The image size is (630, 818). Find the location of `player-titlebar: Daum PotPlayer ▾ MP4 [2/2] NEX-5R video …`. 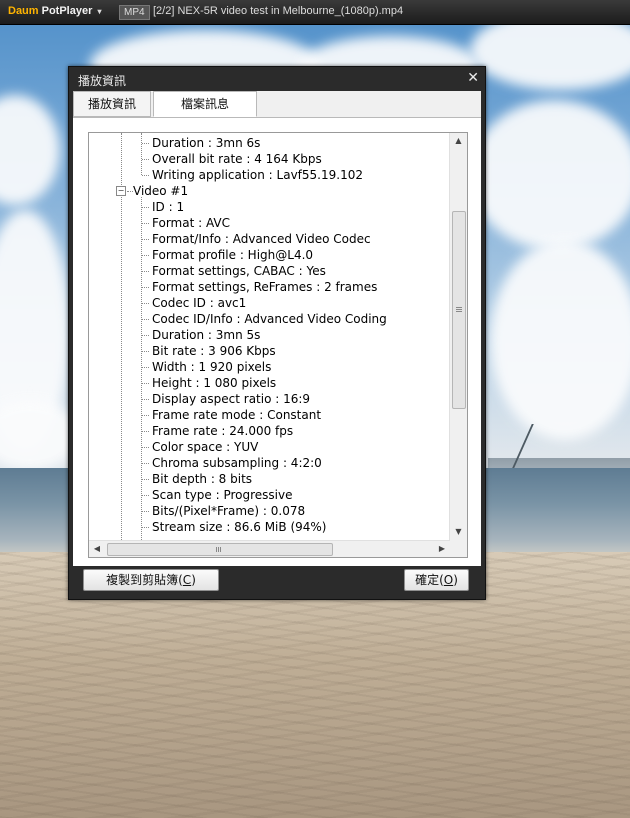

player-titlebar: Daum PotPlayer ▾ MP4 [2/2] NEX-5R video … is located at coordinates (315, 12).